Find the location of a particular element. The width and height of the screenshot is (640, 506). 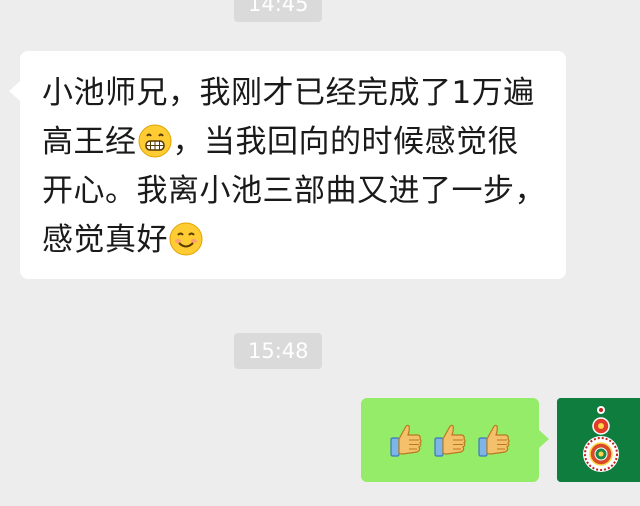

mandala-avatar-icon is located at coordinates (598, 440).